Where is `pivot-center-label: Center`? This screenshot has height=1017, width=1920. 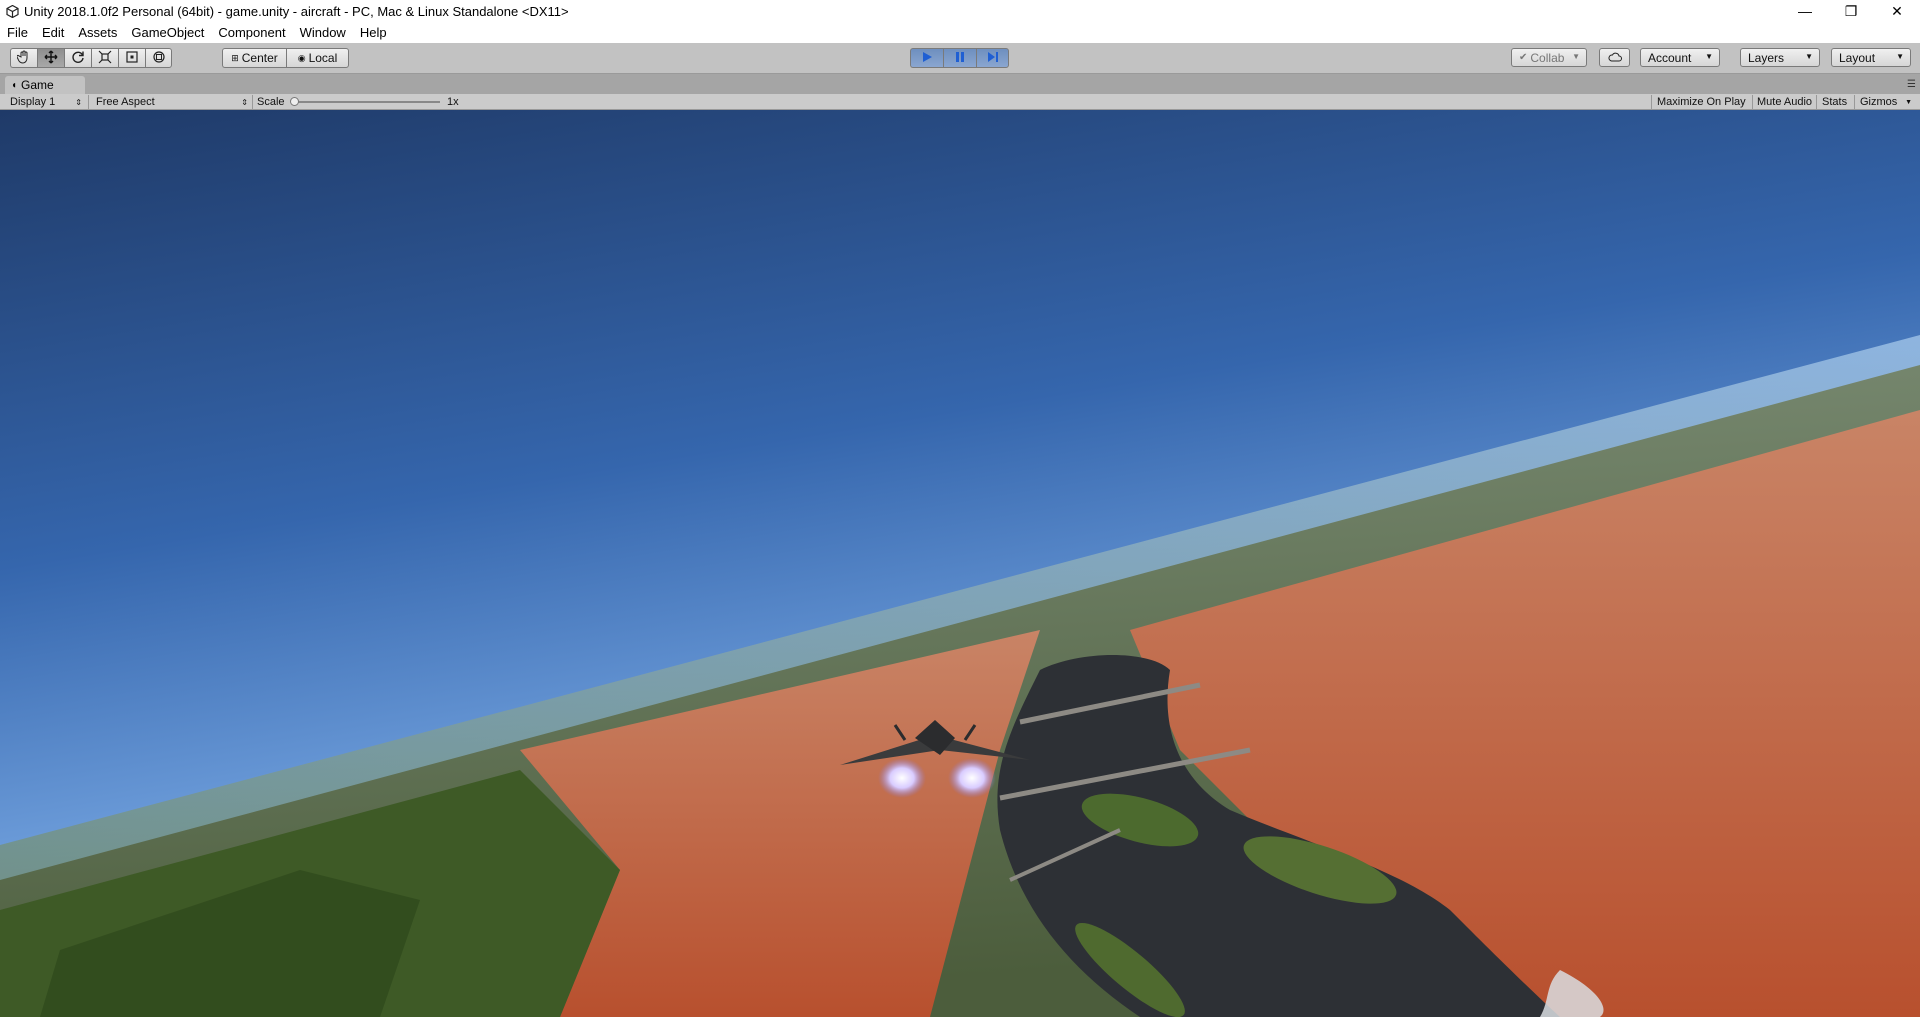 pivot-center-label: Center is located at coordinates (259, 58).